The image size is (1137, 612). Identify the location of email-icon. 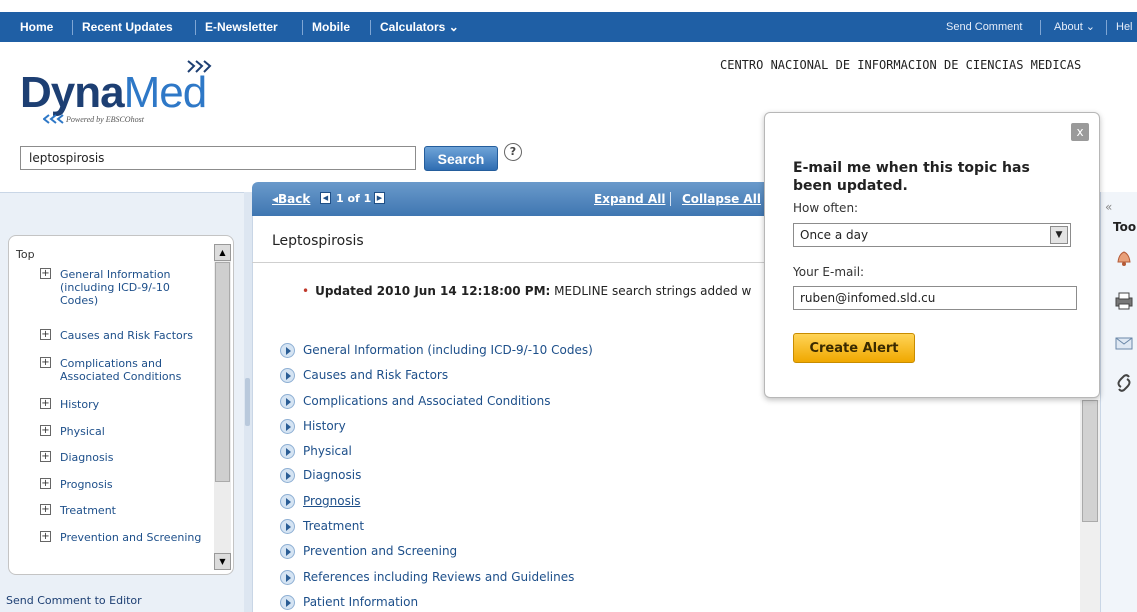
(1124, 343).